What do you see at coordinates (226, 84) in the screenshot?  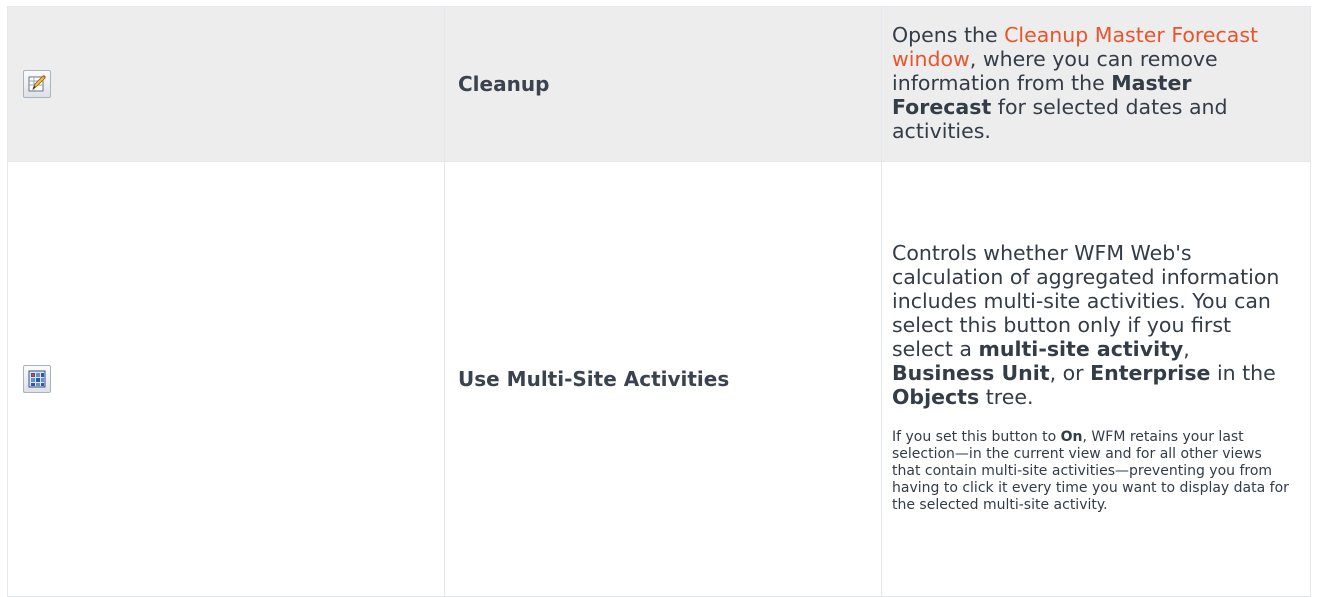 I see `icon-cell` at bounding box center [226, 84].